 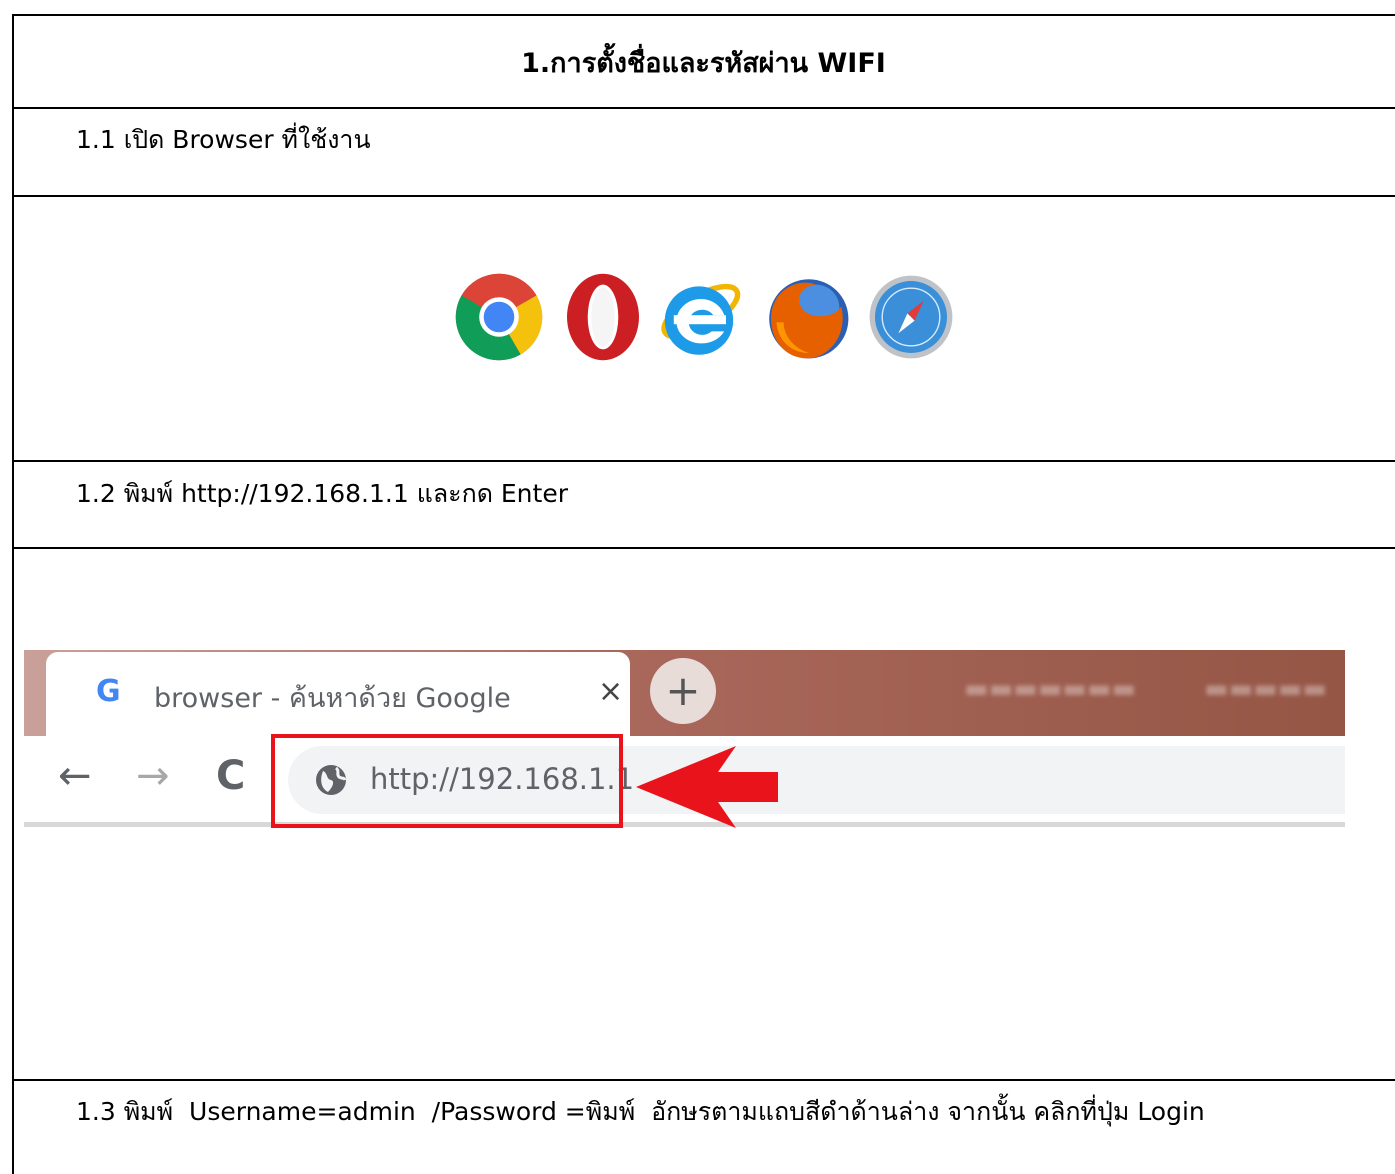 I want to click on close-icon: ×, so click(x=610, y=691).